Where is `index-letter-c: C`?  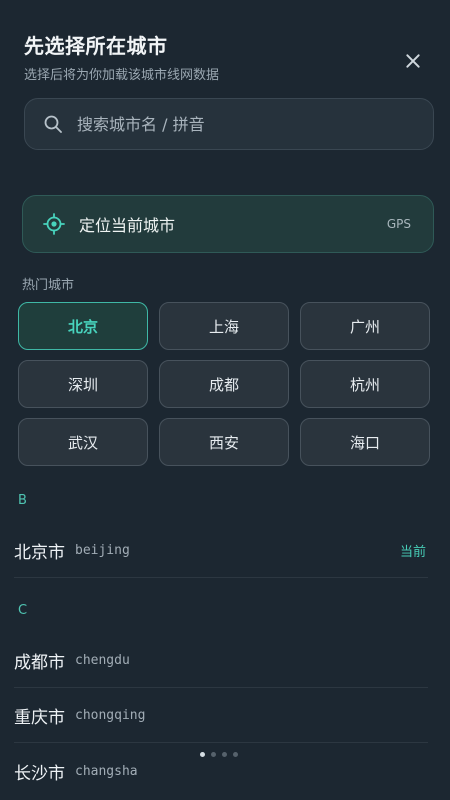
index-letter-c: C is located at coordinates (23, 610).